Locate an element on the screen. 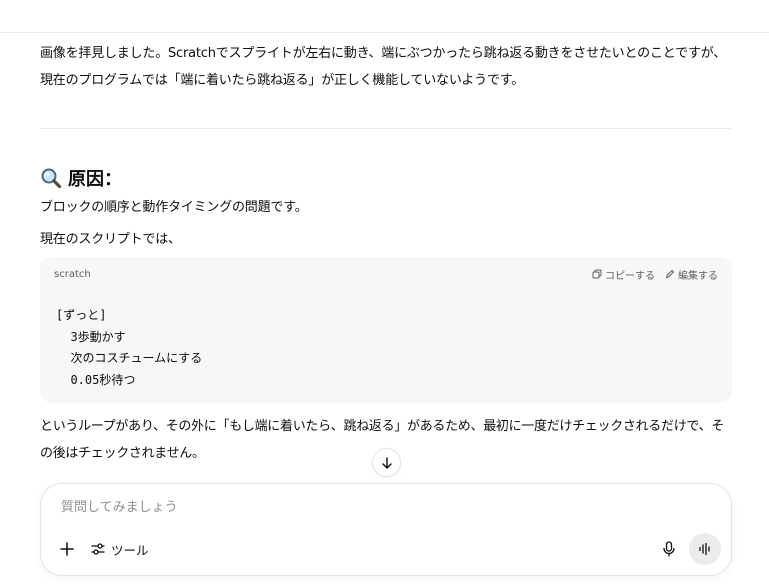 The height and width of the screenshot is (584, 769). waveform-icon is located at coordinates (704, 549).